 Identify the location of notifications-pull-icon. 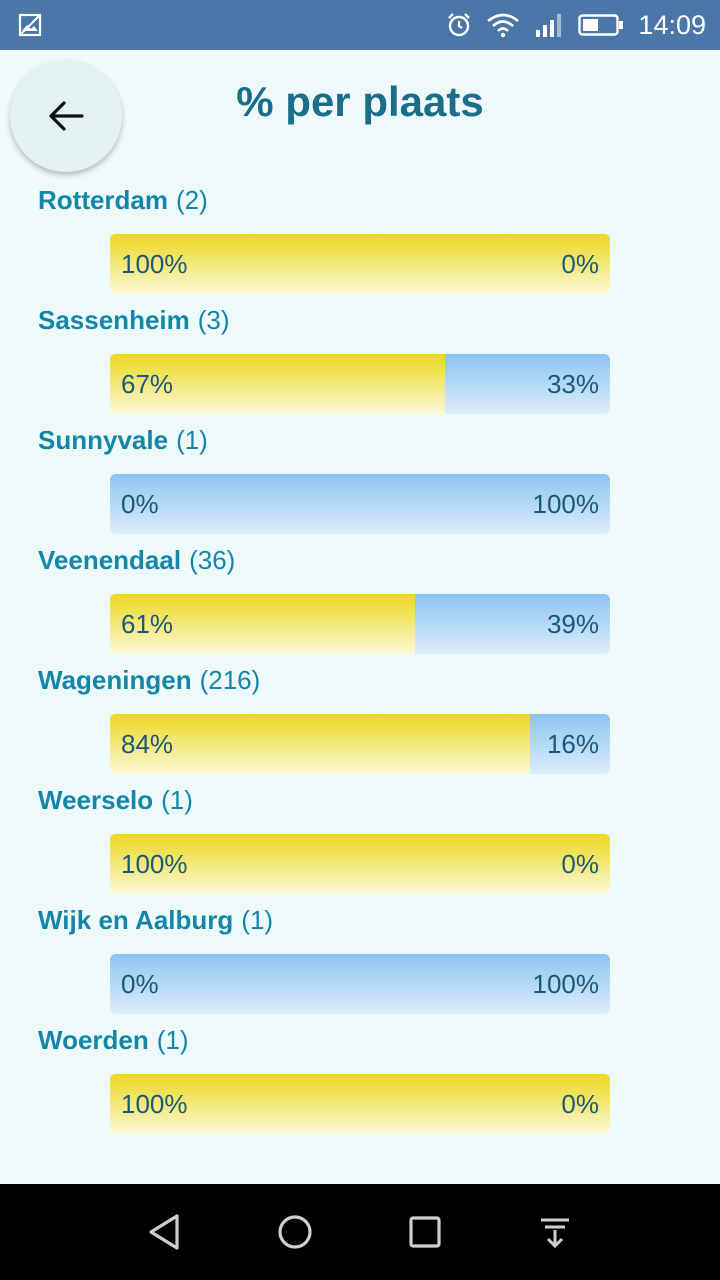
(555, 1233).